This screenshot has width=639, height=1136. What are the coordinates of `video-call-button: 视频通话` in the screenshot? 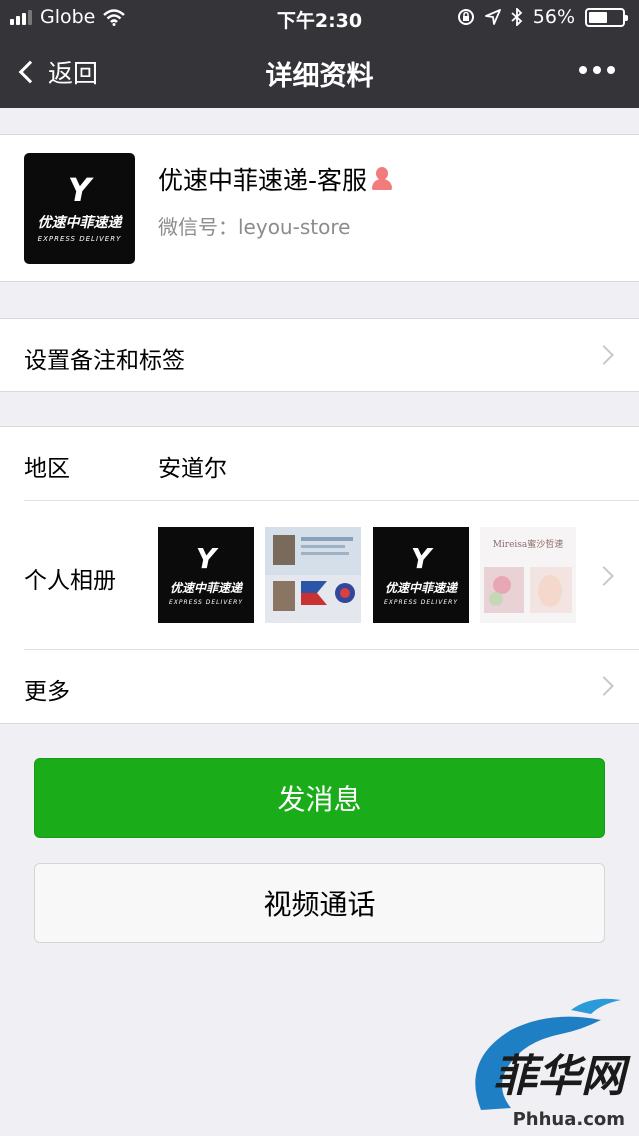 It's located at (319, 903).